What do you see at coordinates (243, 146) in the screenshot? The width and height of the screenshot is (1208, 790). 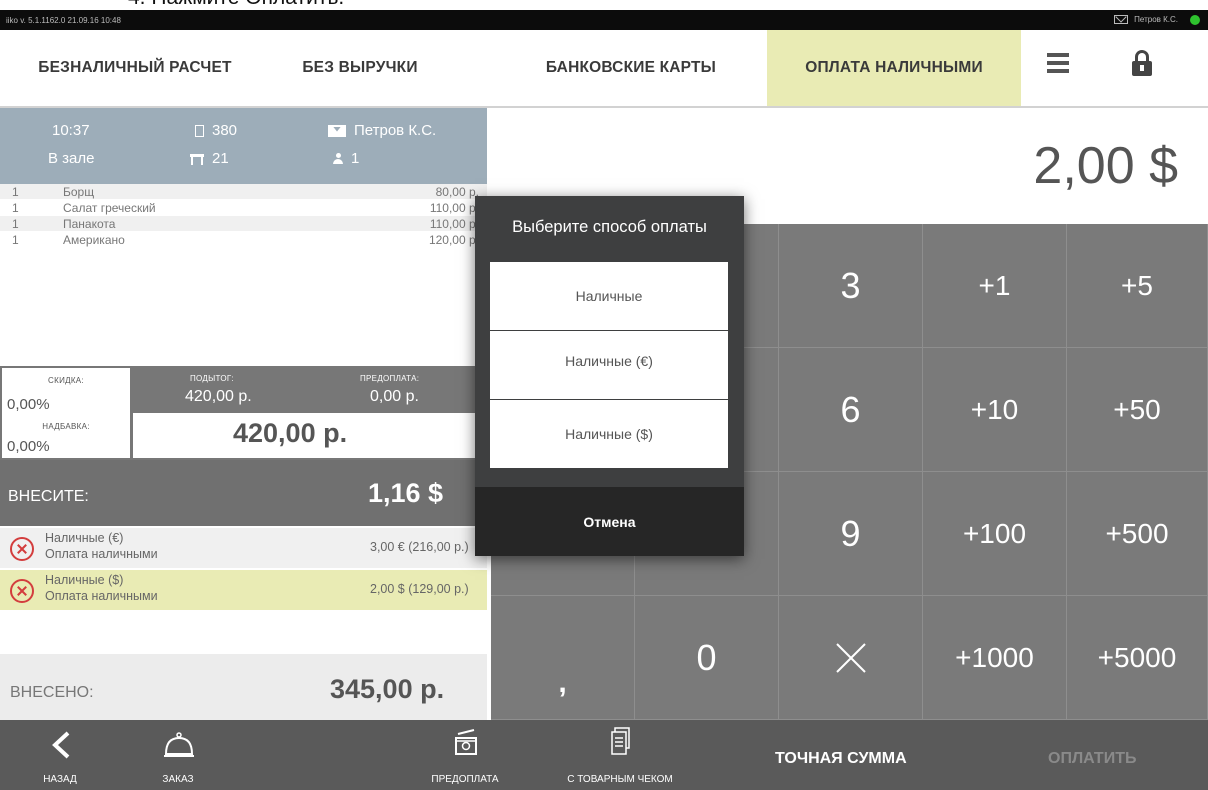 I see `order-info-header: 10:37 В зале 380 21 Петров К.С. 1` at bounding box center [243, 146].